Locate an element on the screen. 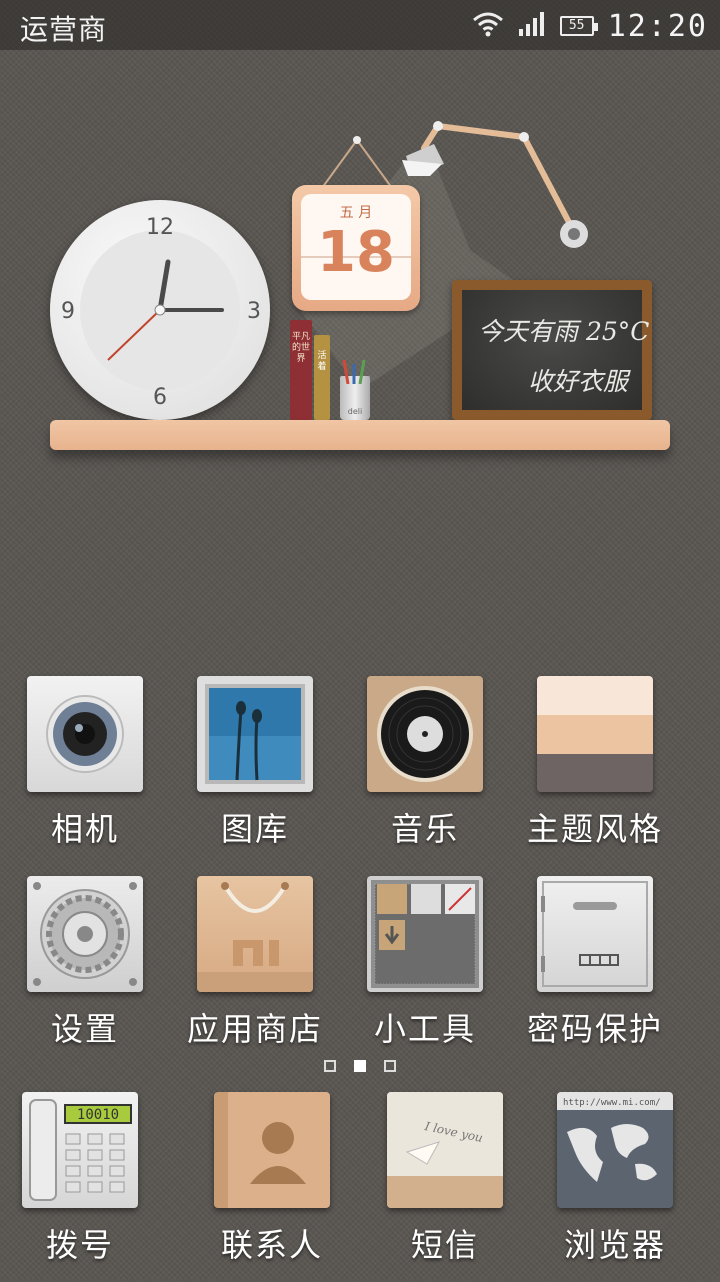  app-label: 小工具 is located at coordinates (424, 1029).